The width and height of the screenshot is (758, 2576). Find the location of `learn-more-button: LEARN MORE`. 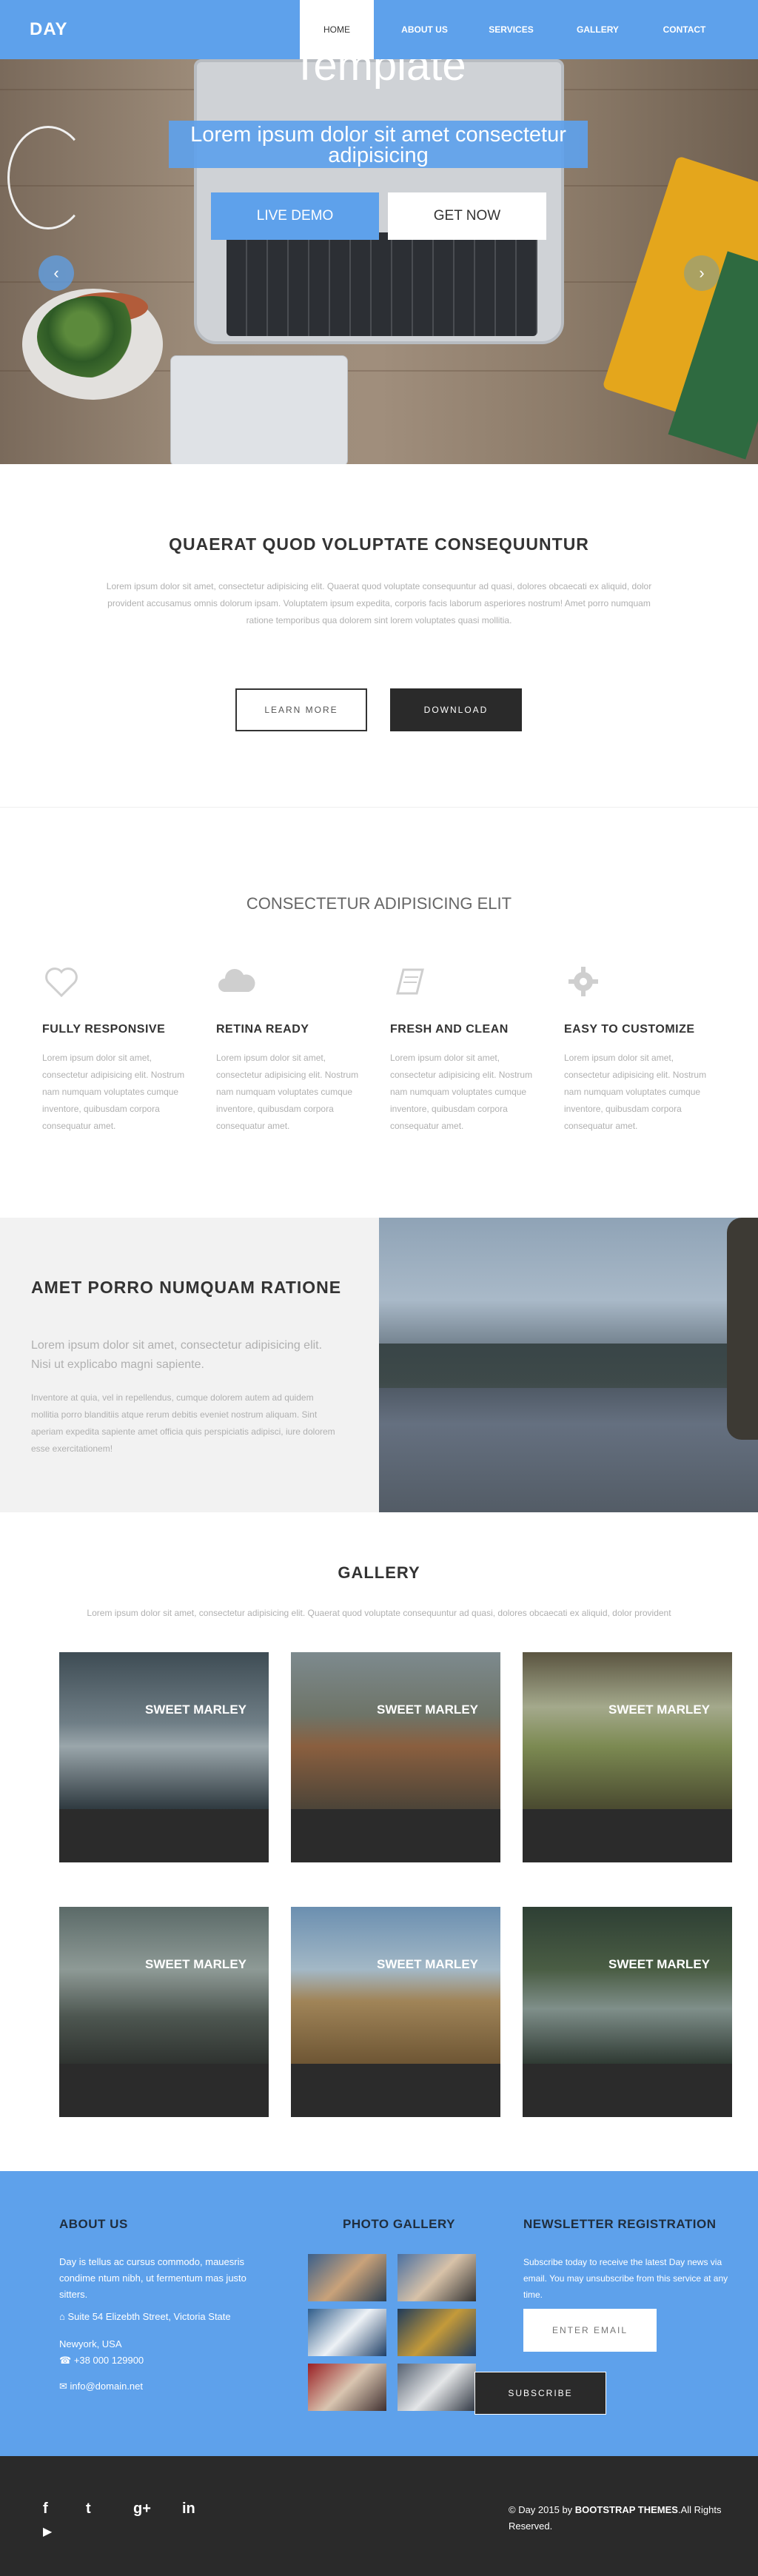

learn-more-button: LEARN MORE is located at coordinates (301, 709).